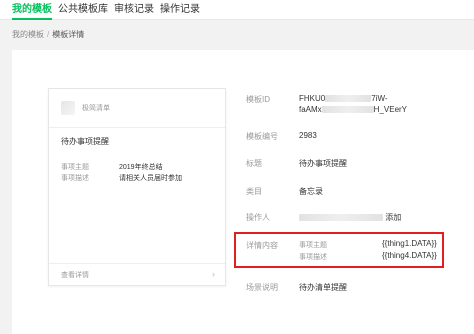  Describe the element at coordinates (258, 217) in the screenshot. I see `operator-label: 操作人` at that location.